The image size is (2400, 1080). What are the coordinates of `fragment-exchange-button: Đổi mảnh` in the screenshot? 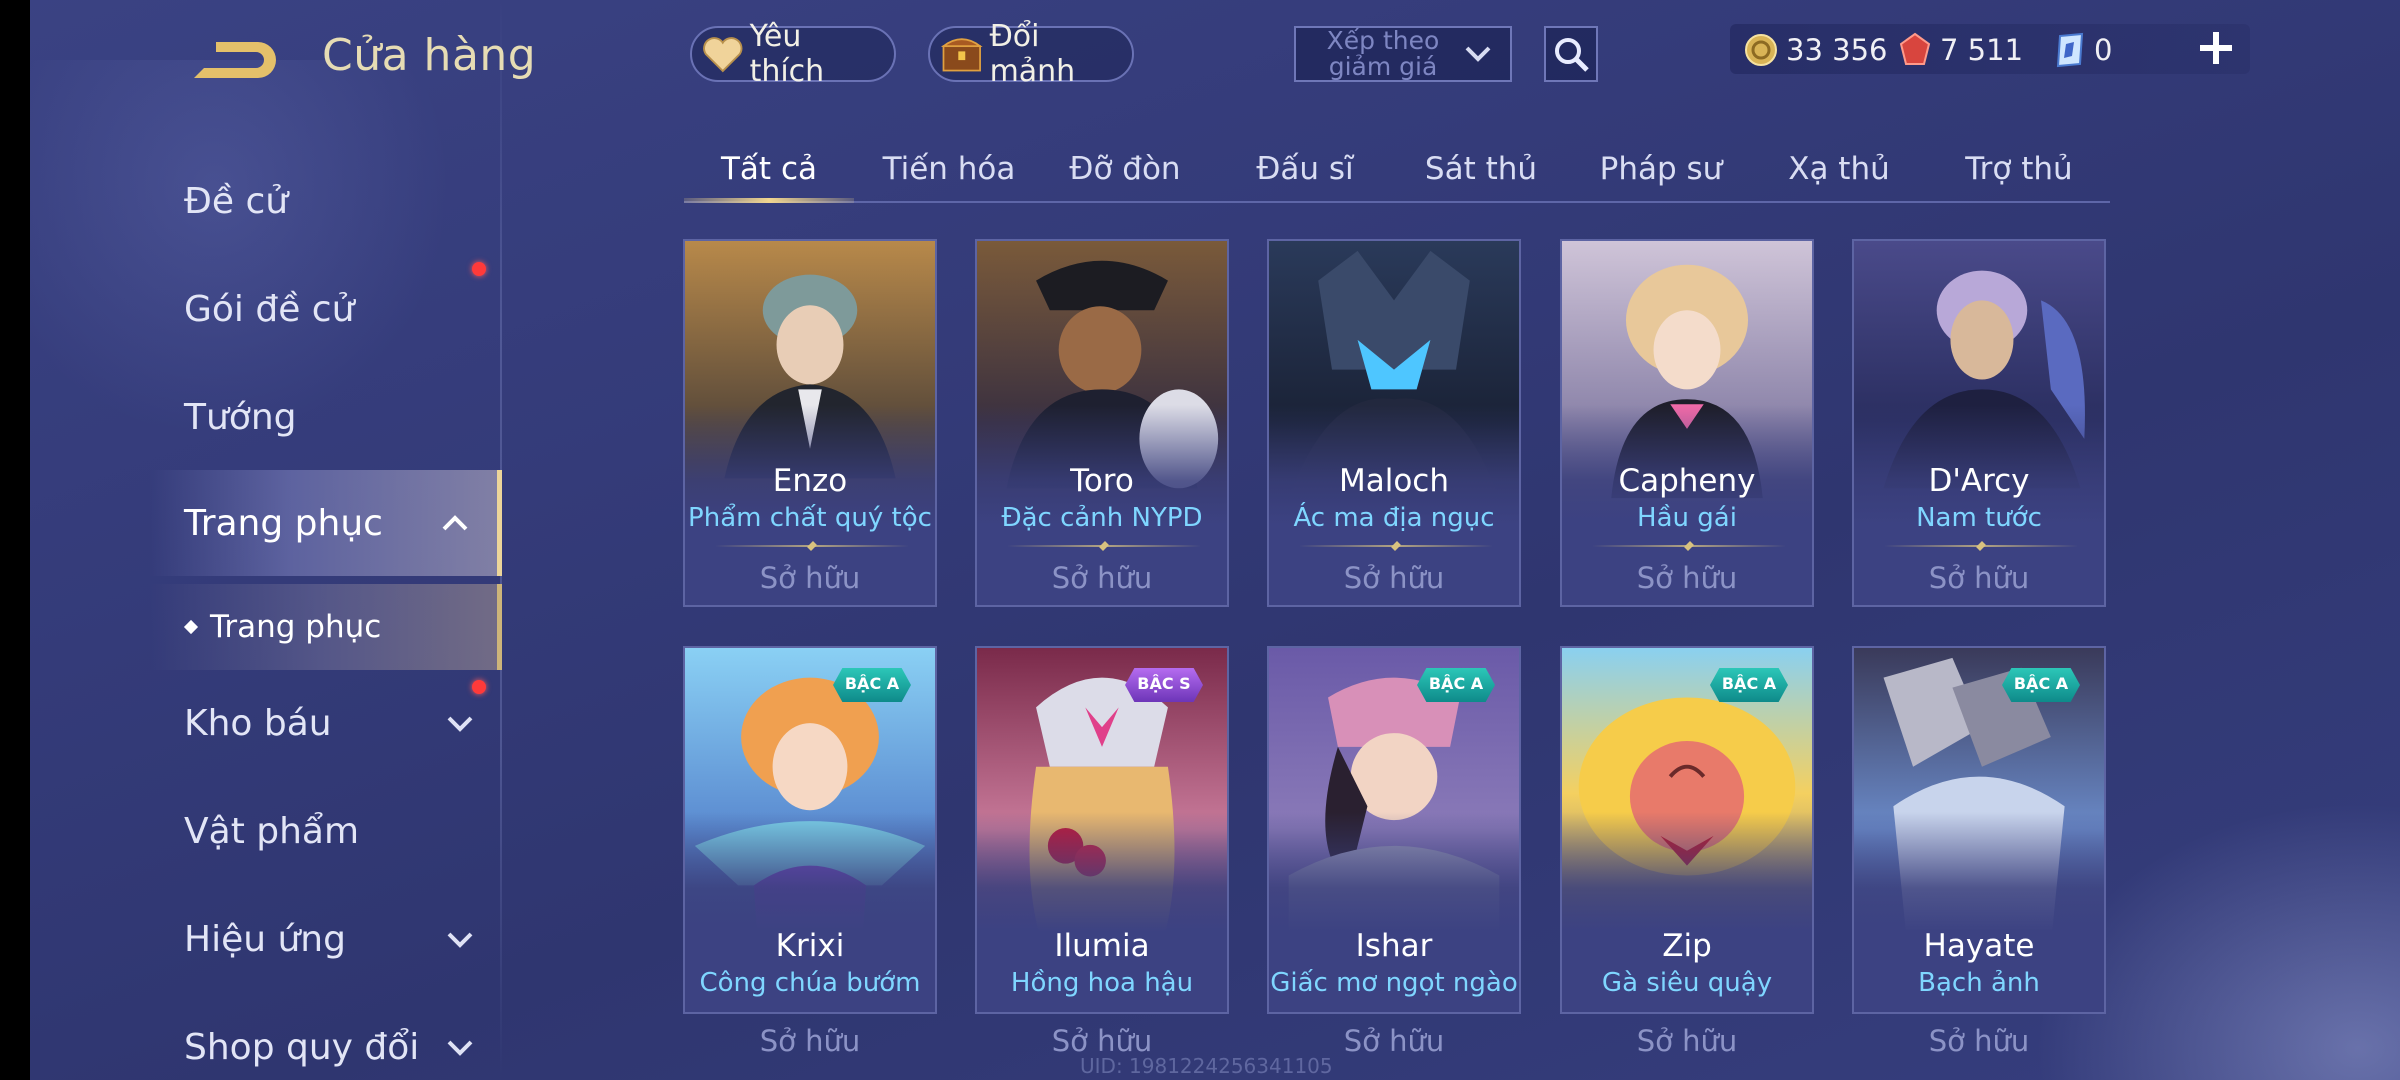 It's located at (1031, 54).